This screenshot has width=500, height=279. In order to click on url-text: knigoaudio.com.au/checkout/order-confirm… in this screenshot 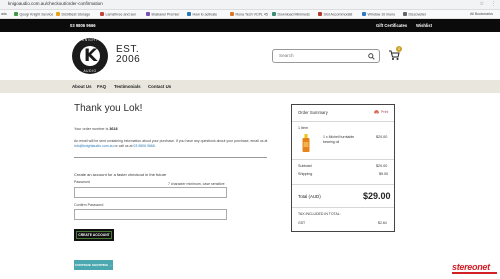, I will do `click(55, 3)`.